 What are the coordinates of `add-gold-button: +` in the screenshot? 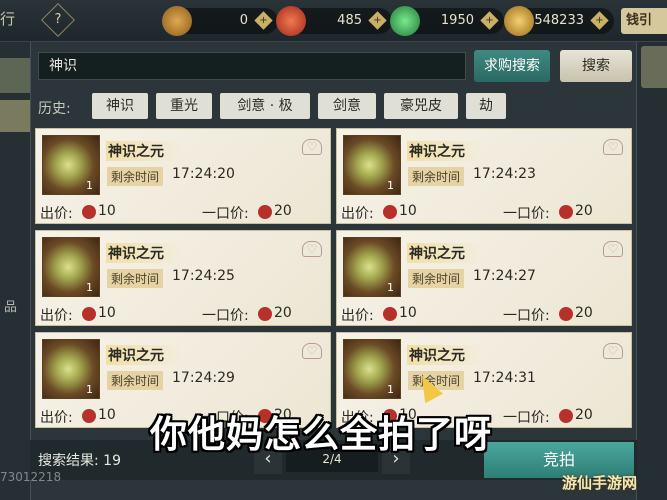 It's located at (599, 20).